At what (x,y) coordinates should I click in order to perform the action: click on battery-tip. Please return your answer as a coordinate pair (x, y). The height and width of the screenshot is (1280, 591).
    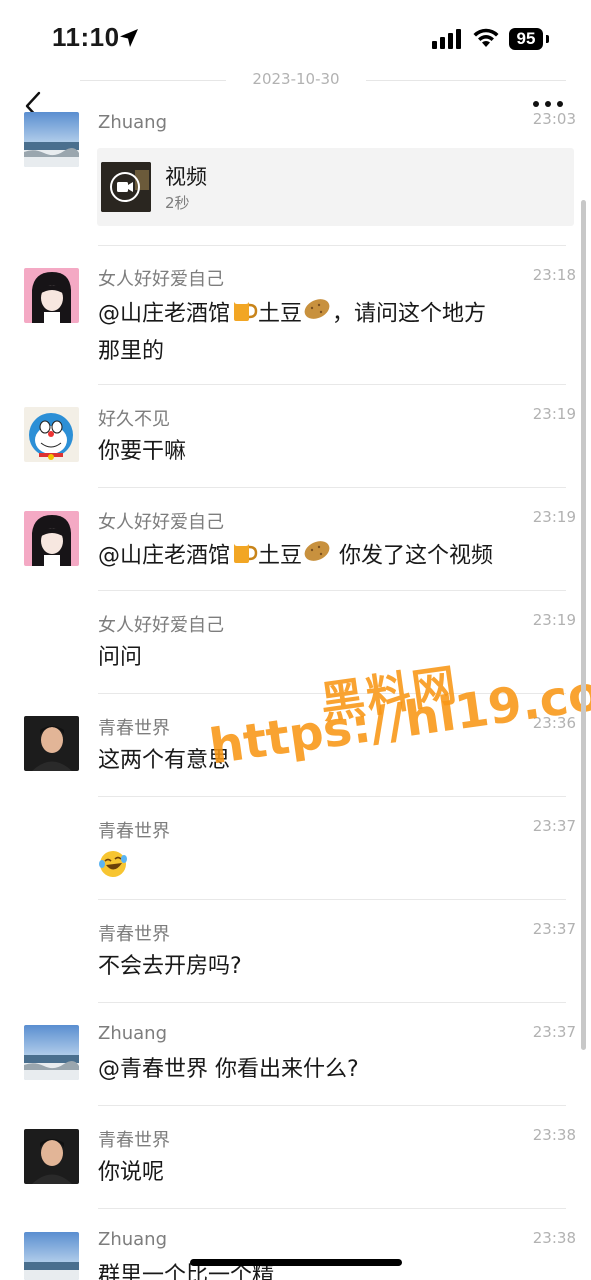
    Looking at the image, I should click on (547, 39).